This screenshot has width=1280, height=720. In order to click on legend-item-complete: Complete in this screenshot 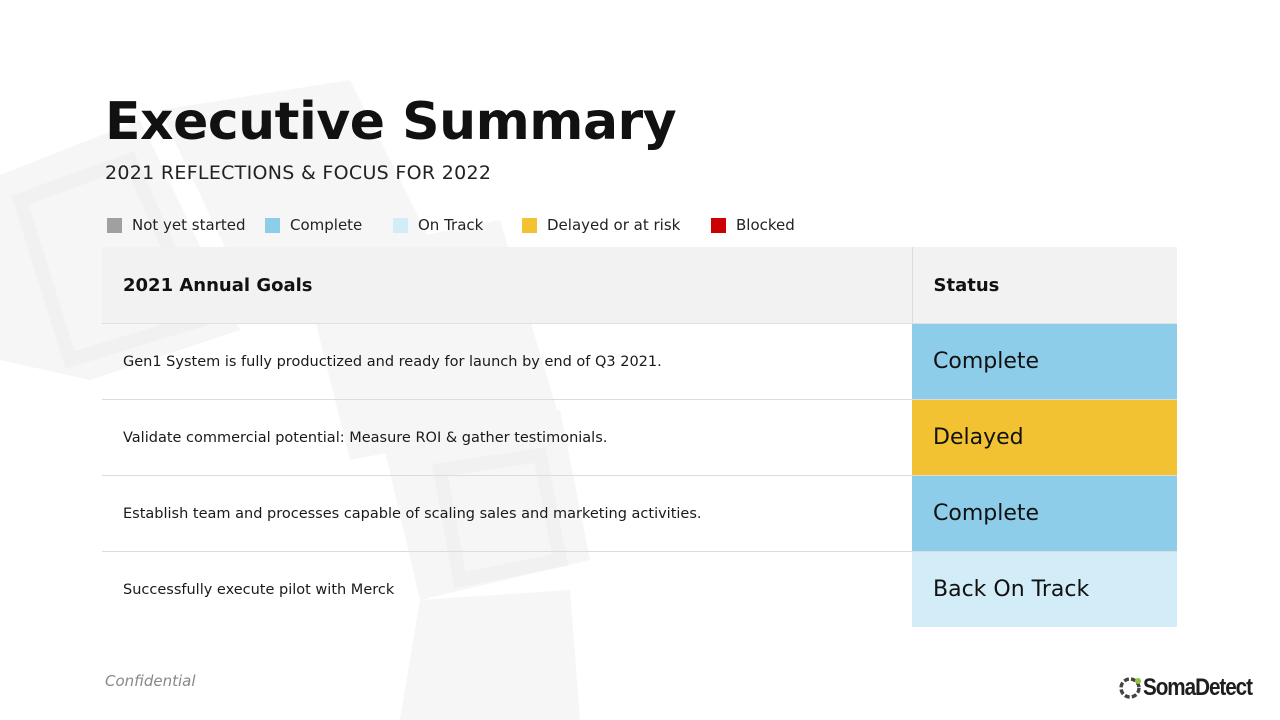, I will do `click(313, 225)`.